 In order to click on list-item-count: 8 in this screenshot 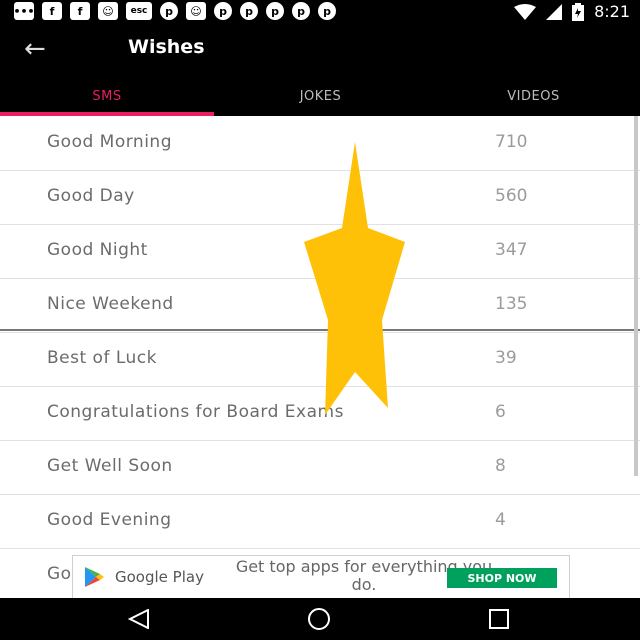, I will do `click(500, 466)`.